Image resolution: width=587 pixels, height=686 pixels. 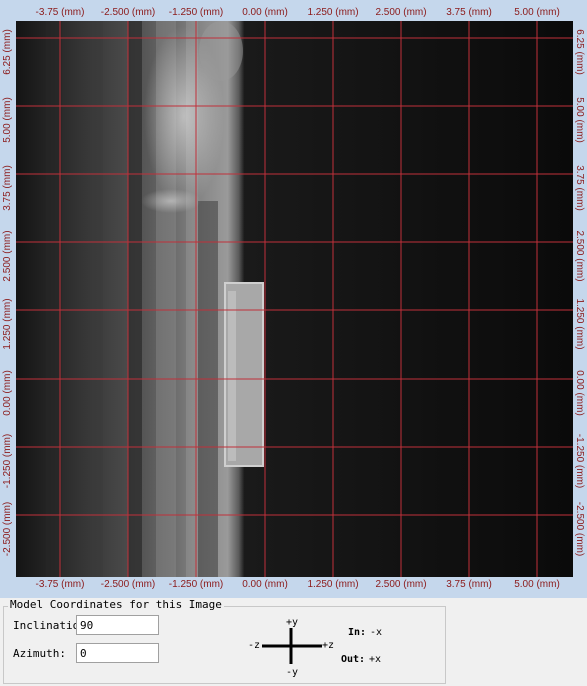 I want to click on plus-z-label: +z, so click(x=328, y=645).